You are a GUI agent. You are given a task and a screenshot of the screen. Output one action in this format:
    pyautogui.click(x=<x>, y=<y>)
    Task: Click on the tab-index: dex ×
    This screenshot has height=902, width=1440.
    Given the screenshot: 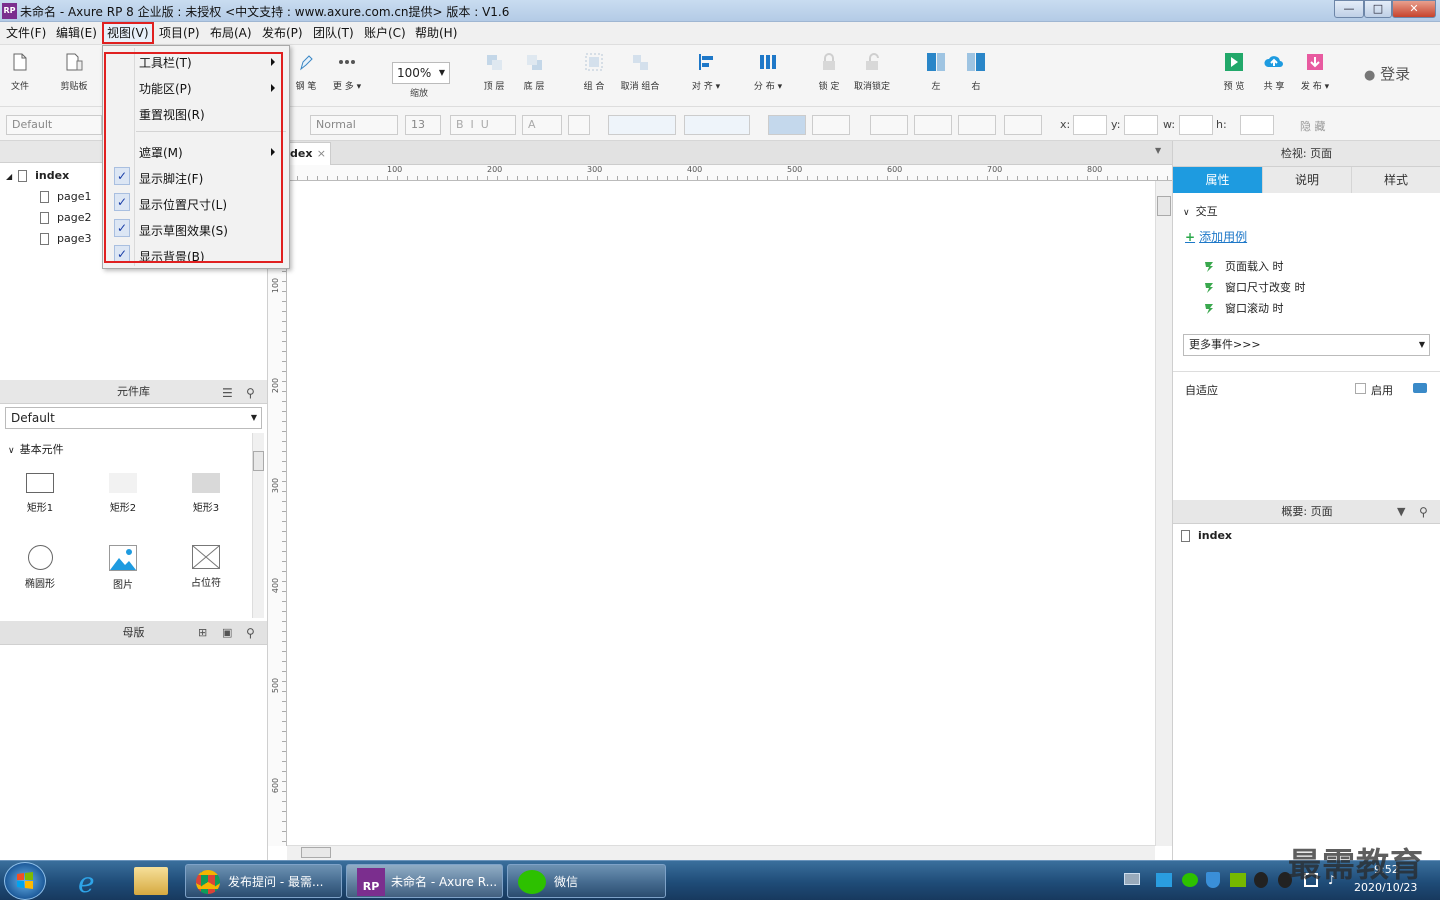 What is the action you would take?
    pyautogui.click(x=309, y=153)
    